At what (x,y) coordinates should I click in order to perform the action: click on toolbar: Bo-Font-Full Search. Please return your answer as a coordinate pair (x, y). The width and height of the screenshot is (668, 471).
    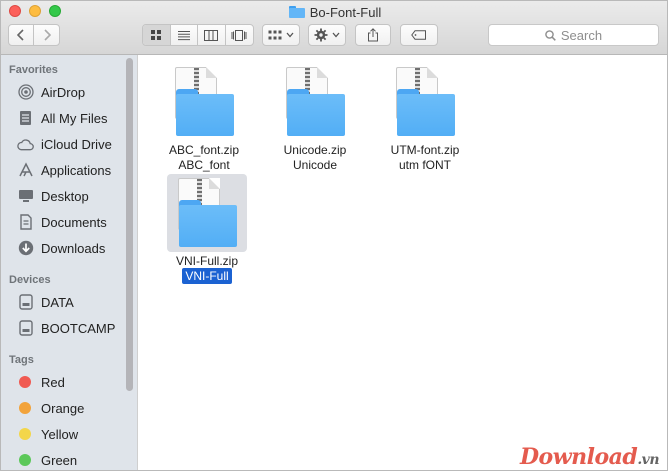
    Looking at the image, I should click on (334, 28).